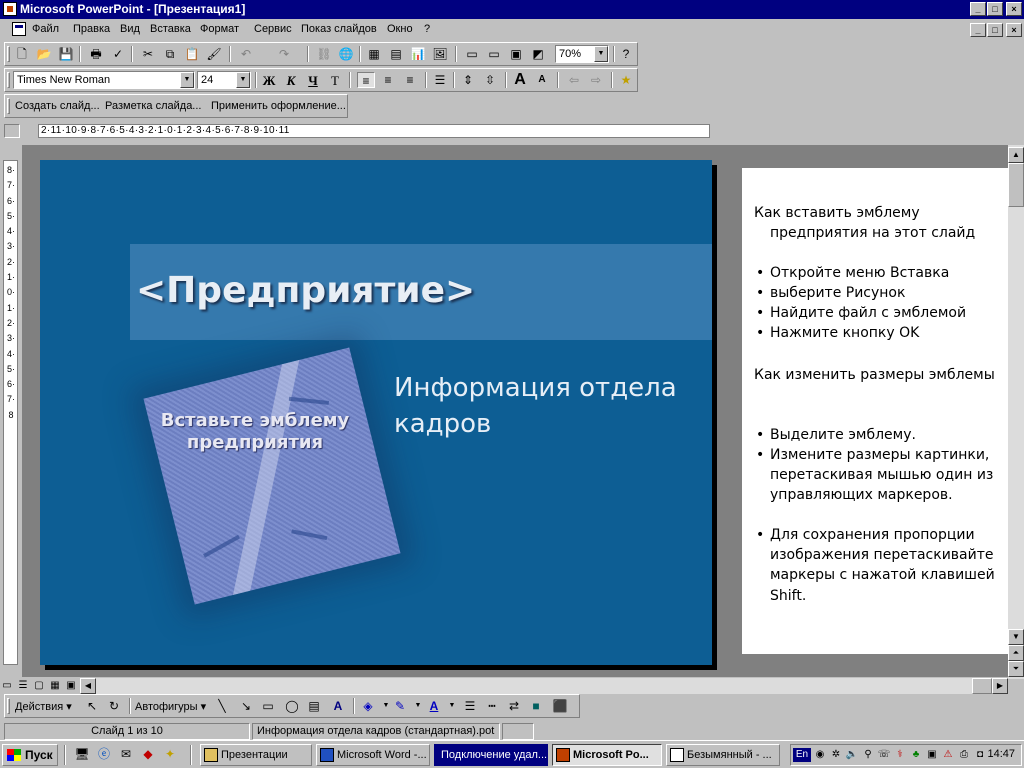 The width and height of the screenshot is (1024, 768). I want to click on scroll-up-icon: ▲, so click(1016, 155).